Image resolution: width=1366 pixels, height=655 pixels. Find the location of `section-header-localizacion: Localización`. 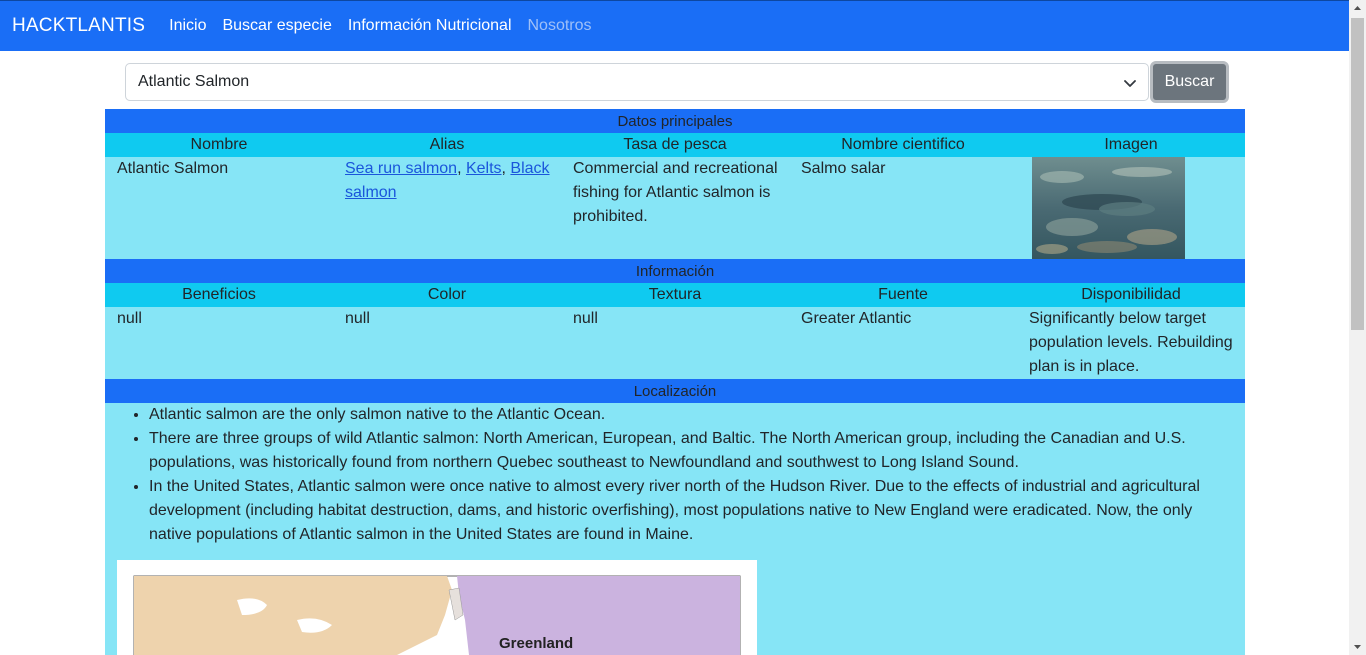

section-header-localizacion: Localización is located at coordinates (675, 391).